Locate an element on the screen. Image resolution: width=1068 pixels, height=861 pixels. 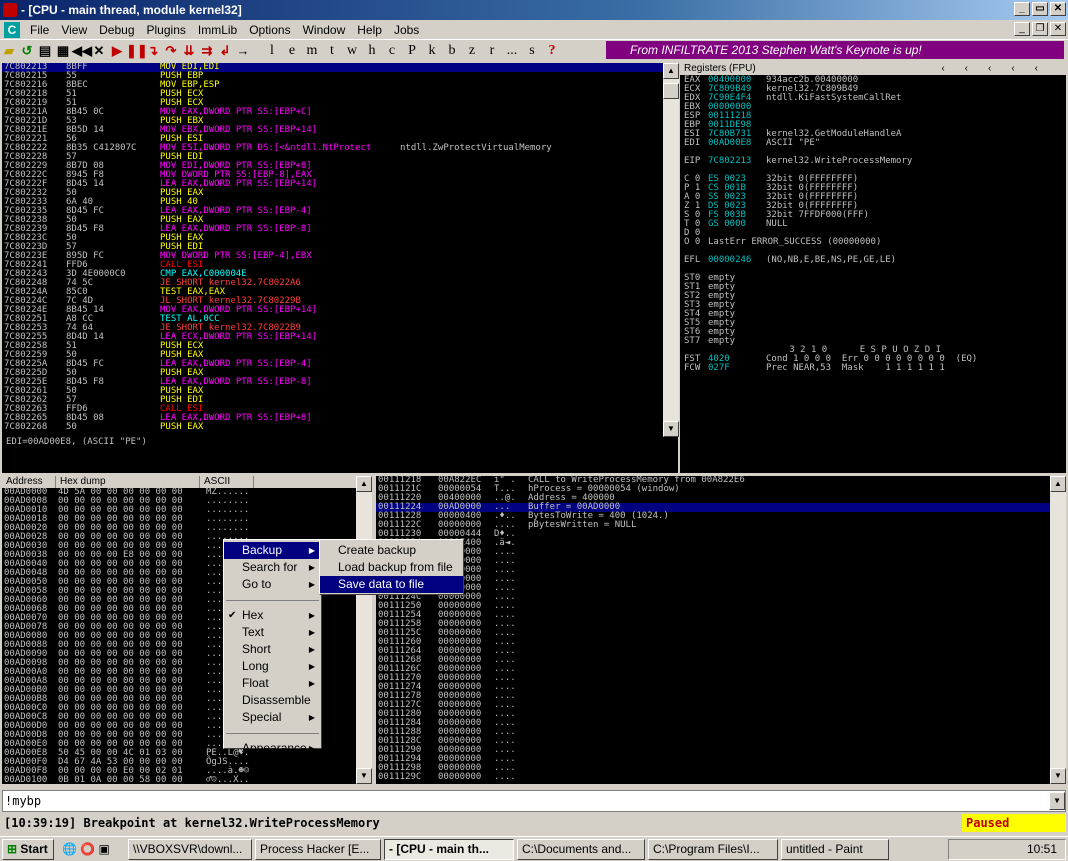
context-item-text: Text is located at coordinates (272, 632).